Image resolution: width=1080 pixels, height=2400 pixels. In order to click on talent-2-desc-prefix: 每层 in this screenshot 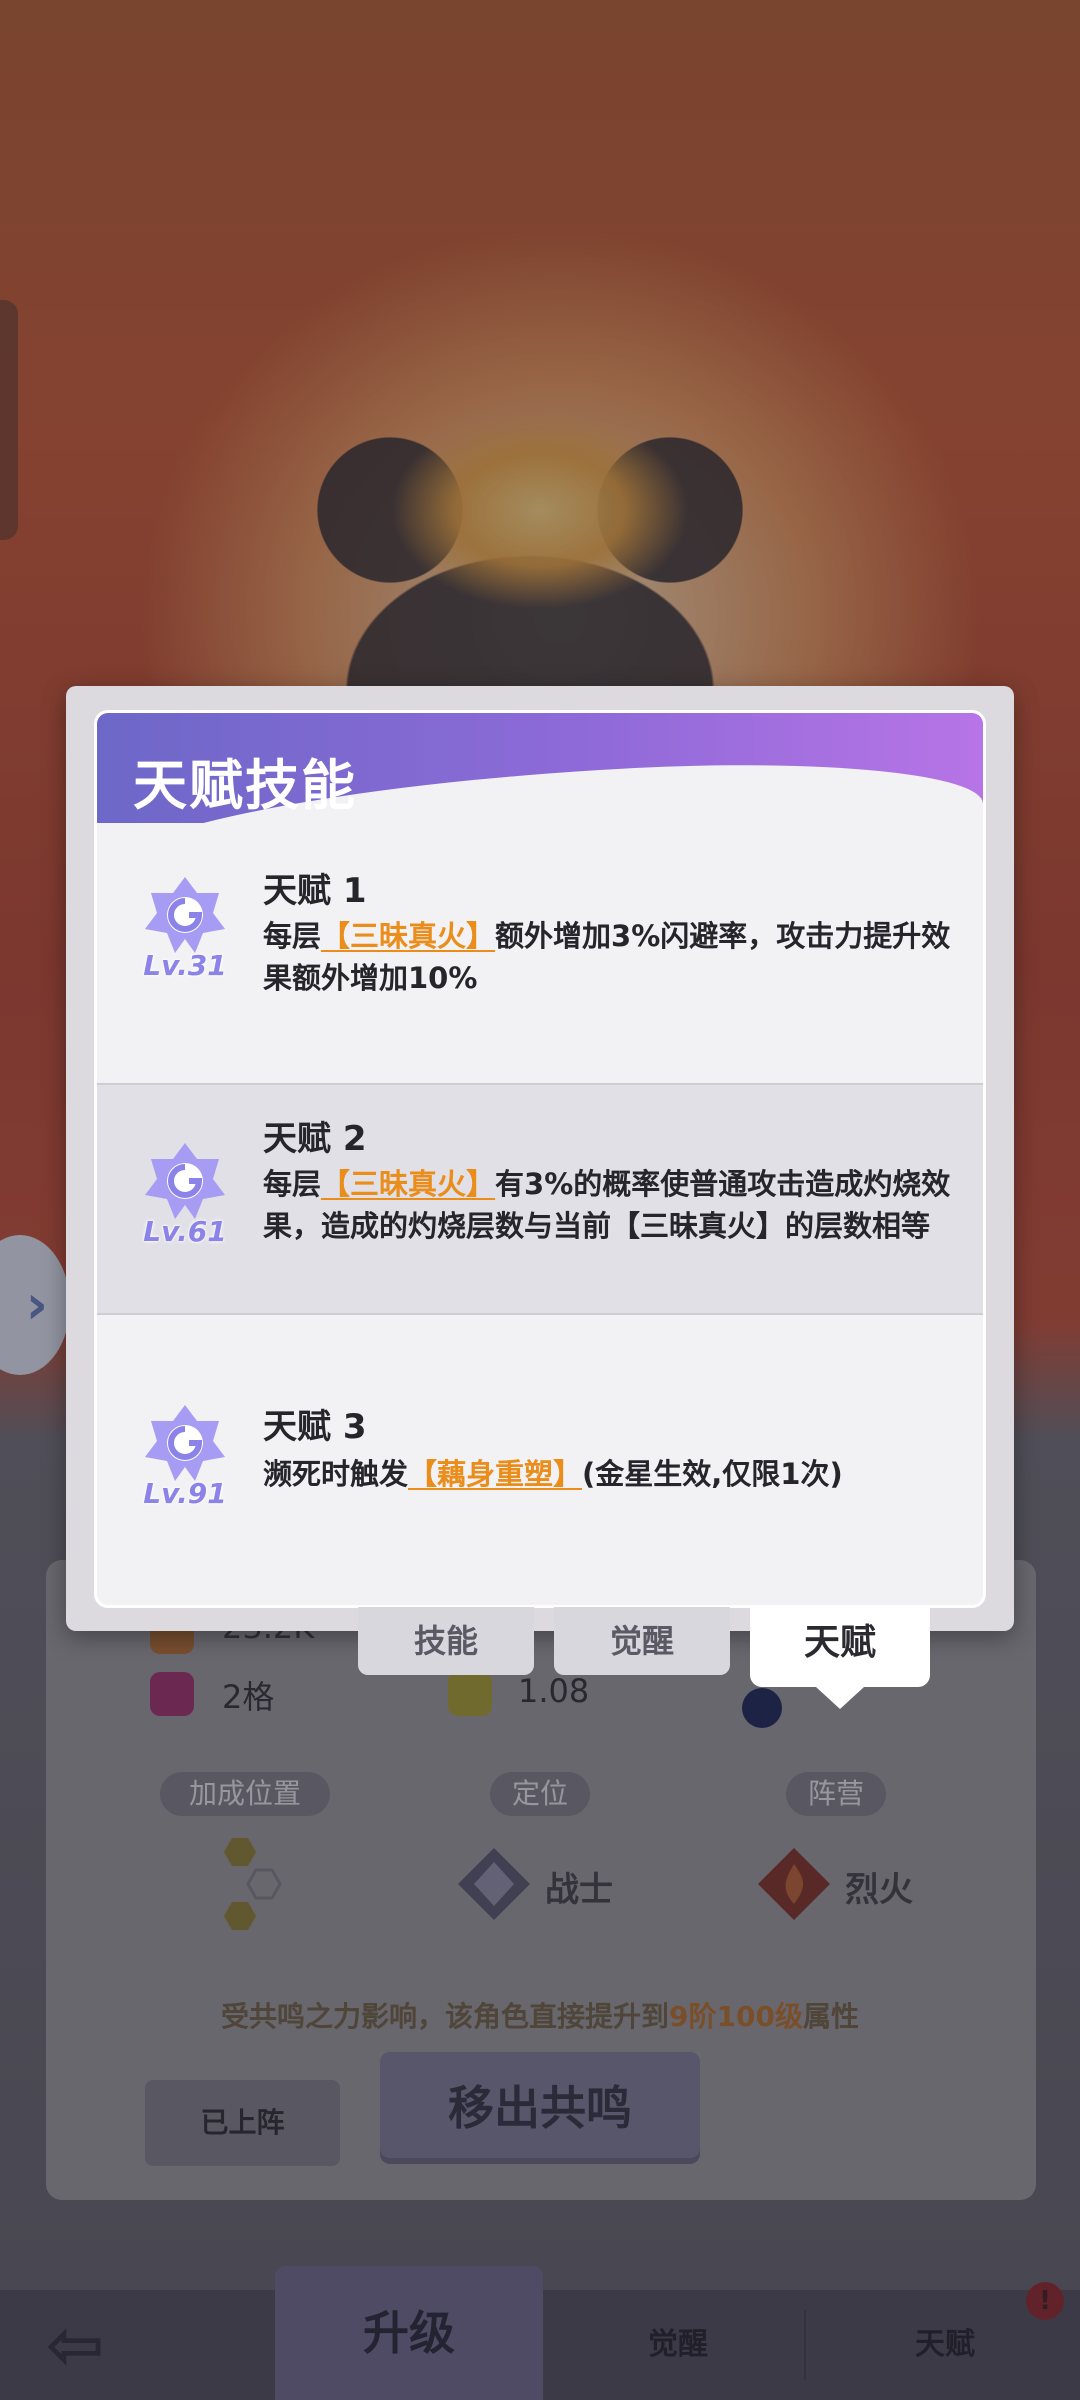, I will do `click(292, 1184)`.